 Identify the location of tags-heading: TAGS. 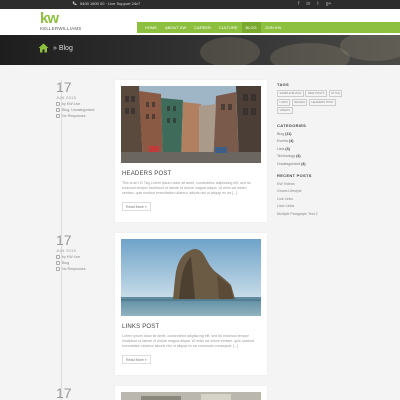
(283, 84).